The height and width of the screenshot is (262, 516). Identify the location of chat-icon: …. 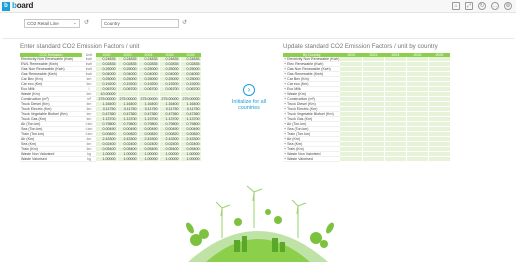
(495, 6).